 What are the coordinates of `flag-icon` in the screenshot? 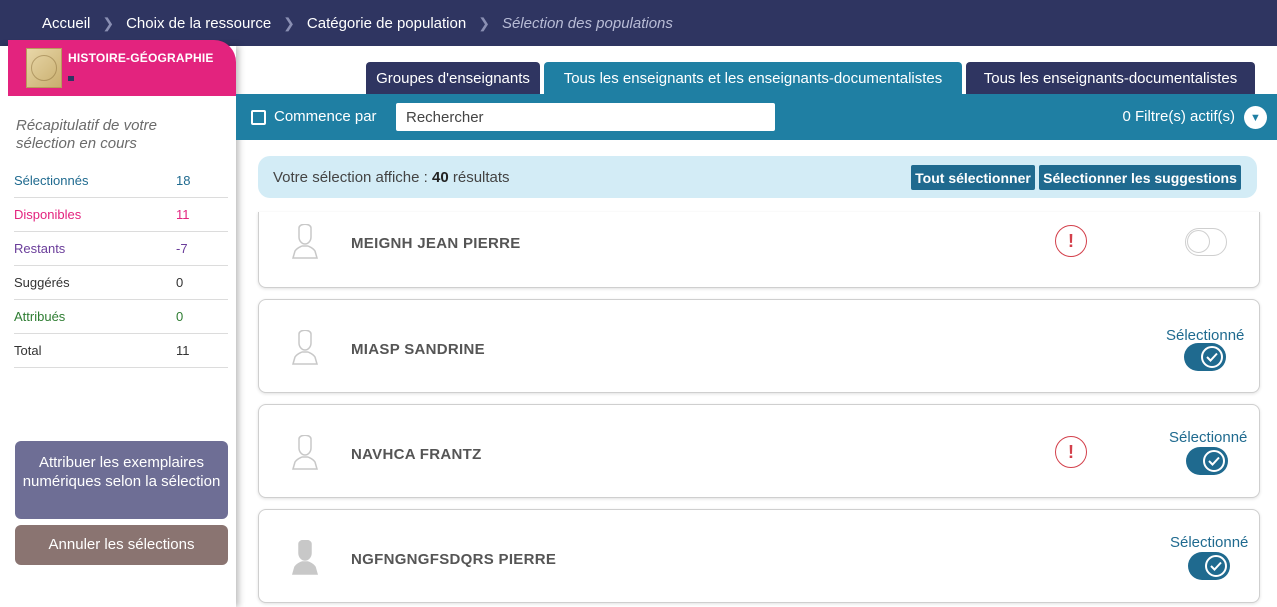 It's located at (71, 78).